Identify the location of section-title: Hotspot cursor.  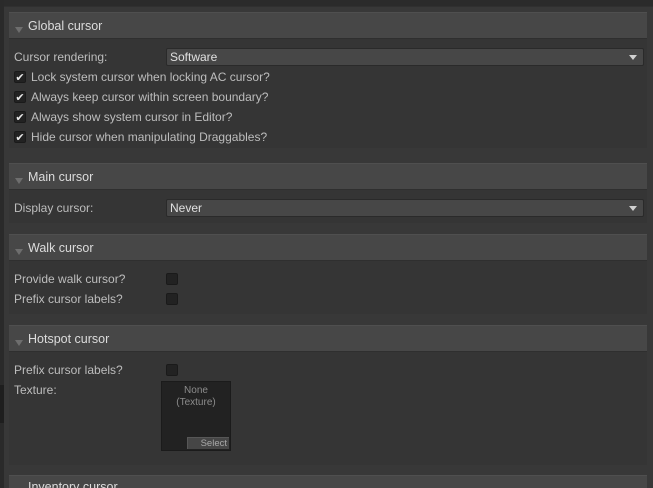
(69, 338).